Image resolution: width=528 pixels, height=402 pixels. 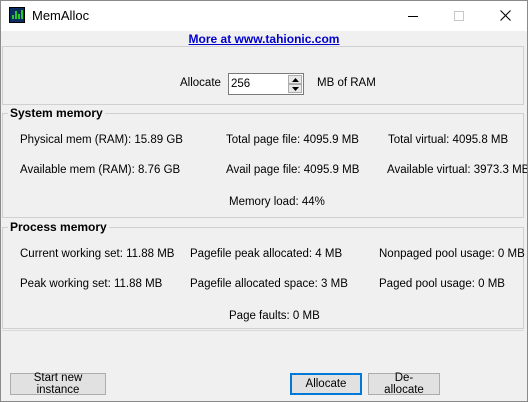 What do you see at coordinates (97, 254) in the screenshot?
I see `current-working-set-text: Current working set: 11.88 MB` at bounding box center [97, 254].